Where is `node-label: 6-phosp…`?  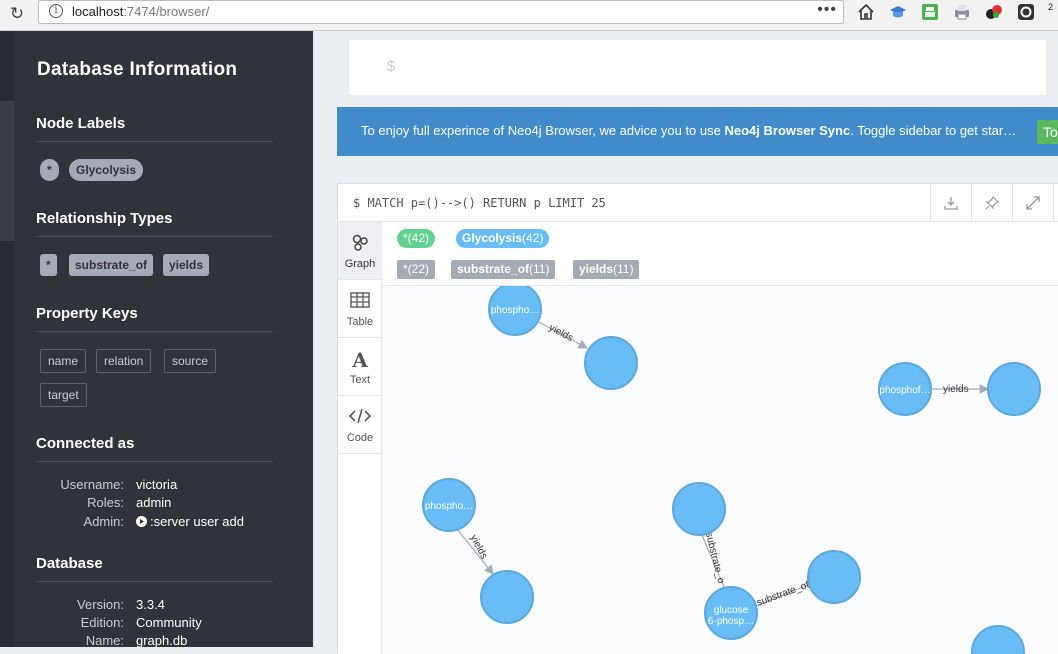 node-label: 6-phosp… is located at coordinates (731, 621).